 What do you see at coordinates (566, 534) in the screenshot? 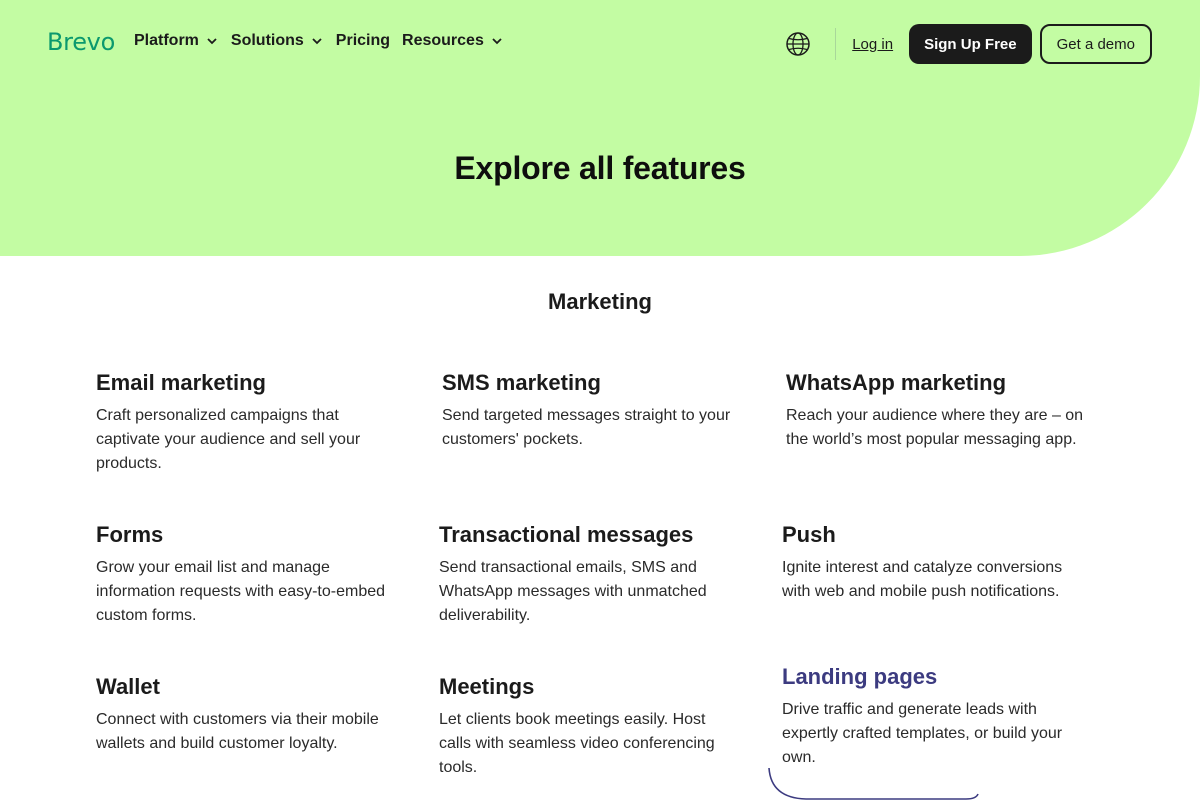
I see `feature-title: Transactional messages` at bounding box center [566, 534].